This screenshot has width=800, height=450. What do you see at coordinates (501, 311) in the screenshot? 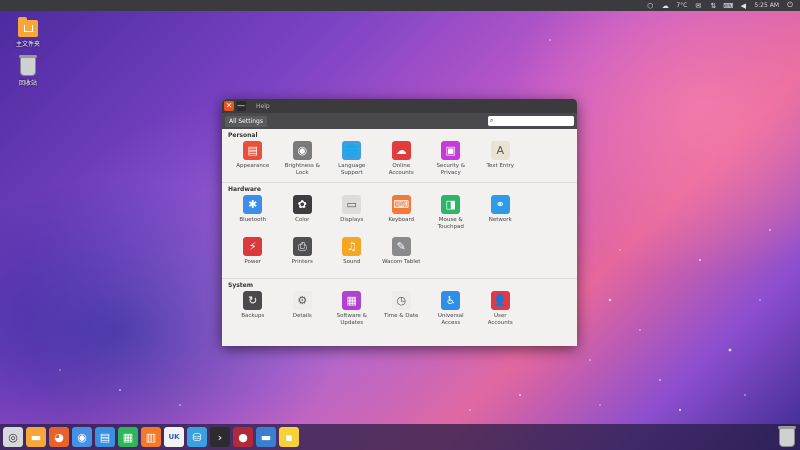
I see `settings-item-user-accounts: 👤 User Accounts` at bounding box center [501, 311].